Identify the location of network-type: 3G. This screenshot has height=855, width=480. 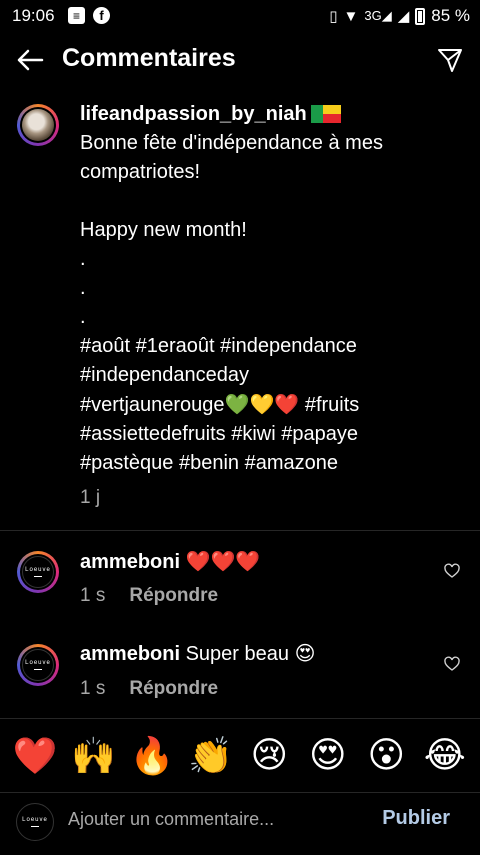
(373, 15).